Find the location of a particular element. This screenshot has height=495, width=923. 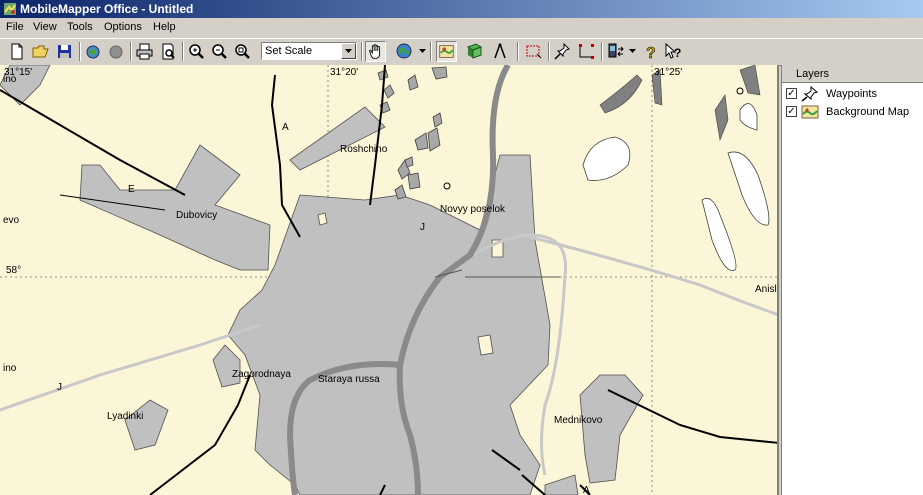

zoom-out-button is located at coordinates (219, 51).